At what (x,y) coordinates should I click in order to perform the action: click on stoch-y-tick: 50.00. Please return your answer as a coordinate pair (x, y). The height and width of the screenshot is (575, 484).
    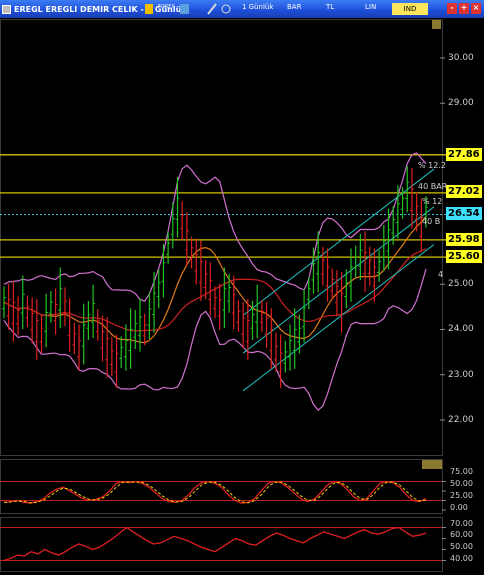
    Looking at the image, I should click on (461, 483).